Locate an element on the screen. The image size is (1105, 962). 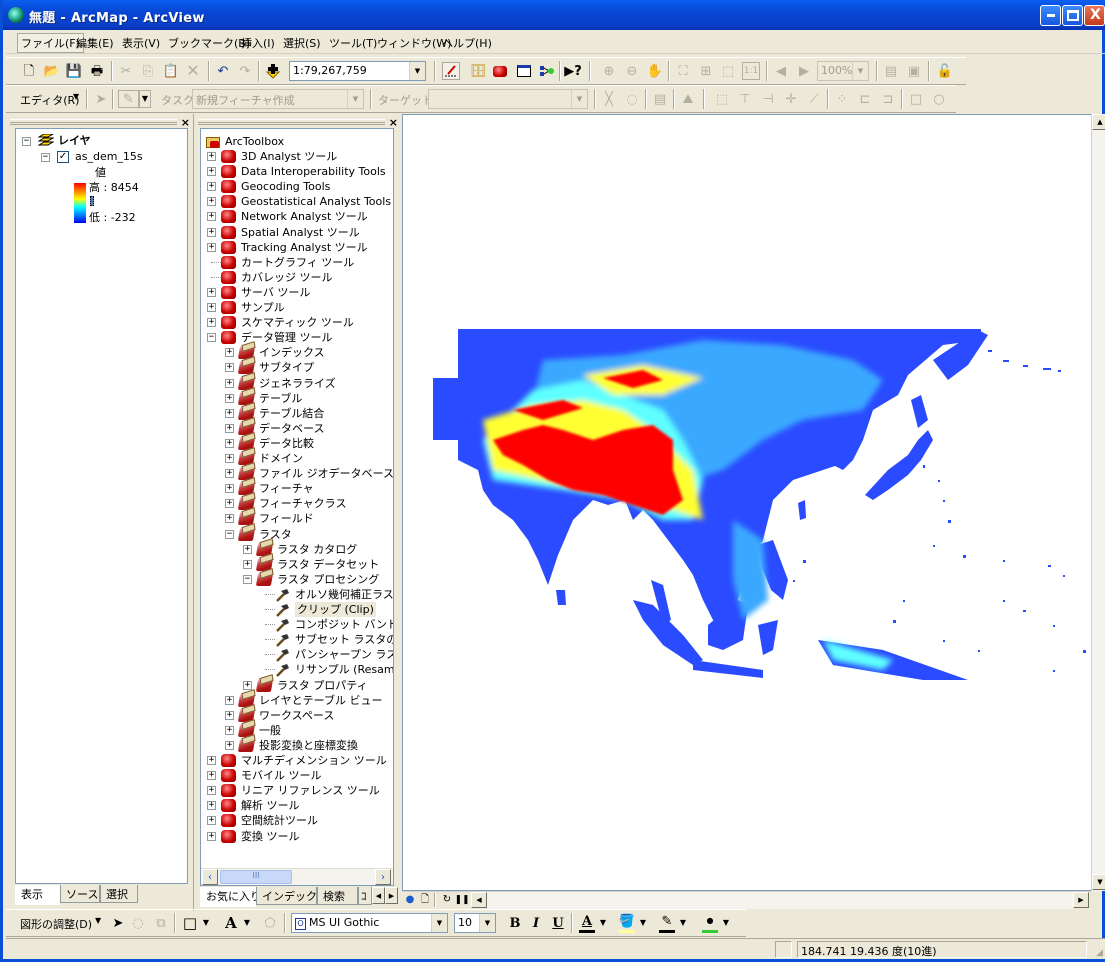
toolset-item: ラスタ カタログ is located at coordinates (317, 549).